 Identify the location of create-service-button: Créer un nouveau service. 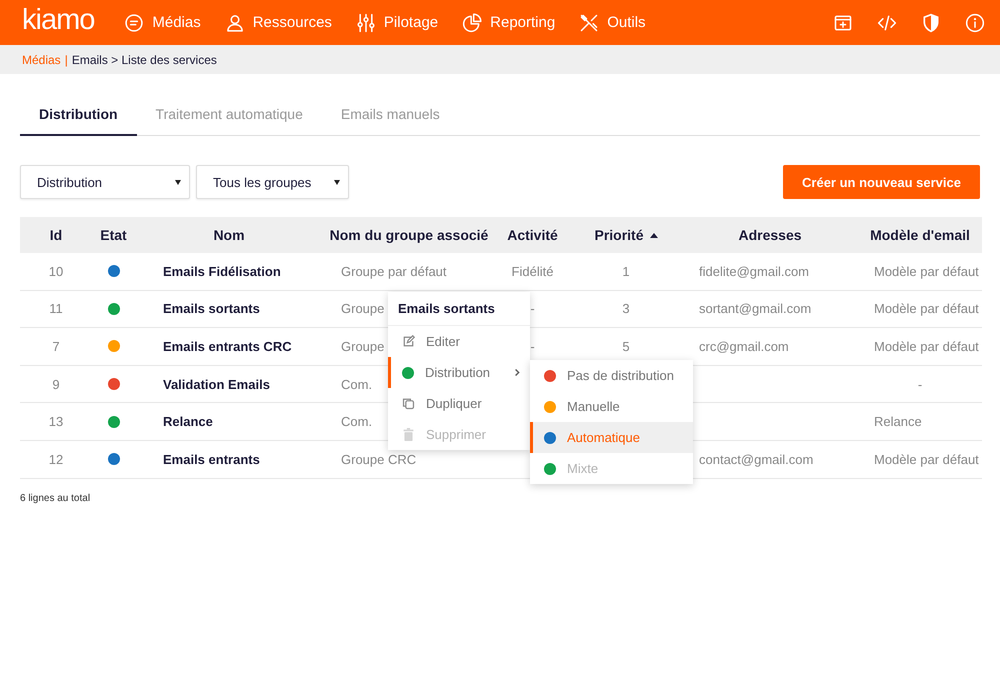
(881, 182).